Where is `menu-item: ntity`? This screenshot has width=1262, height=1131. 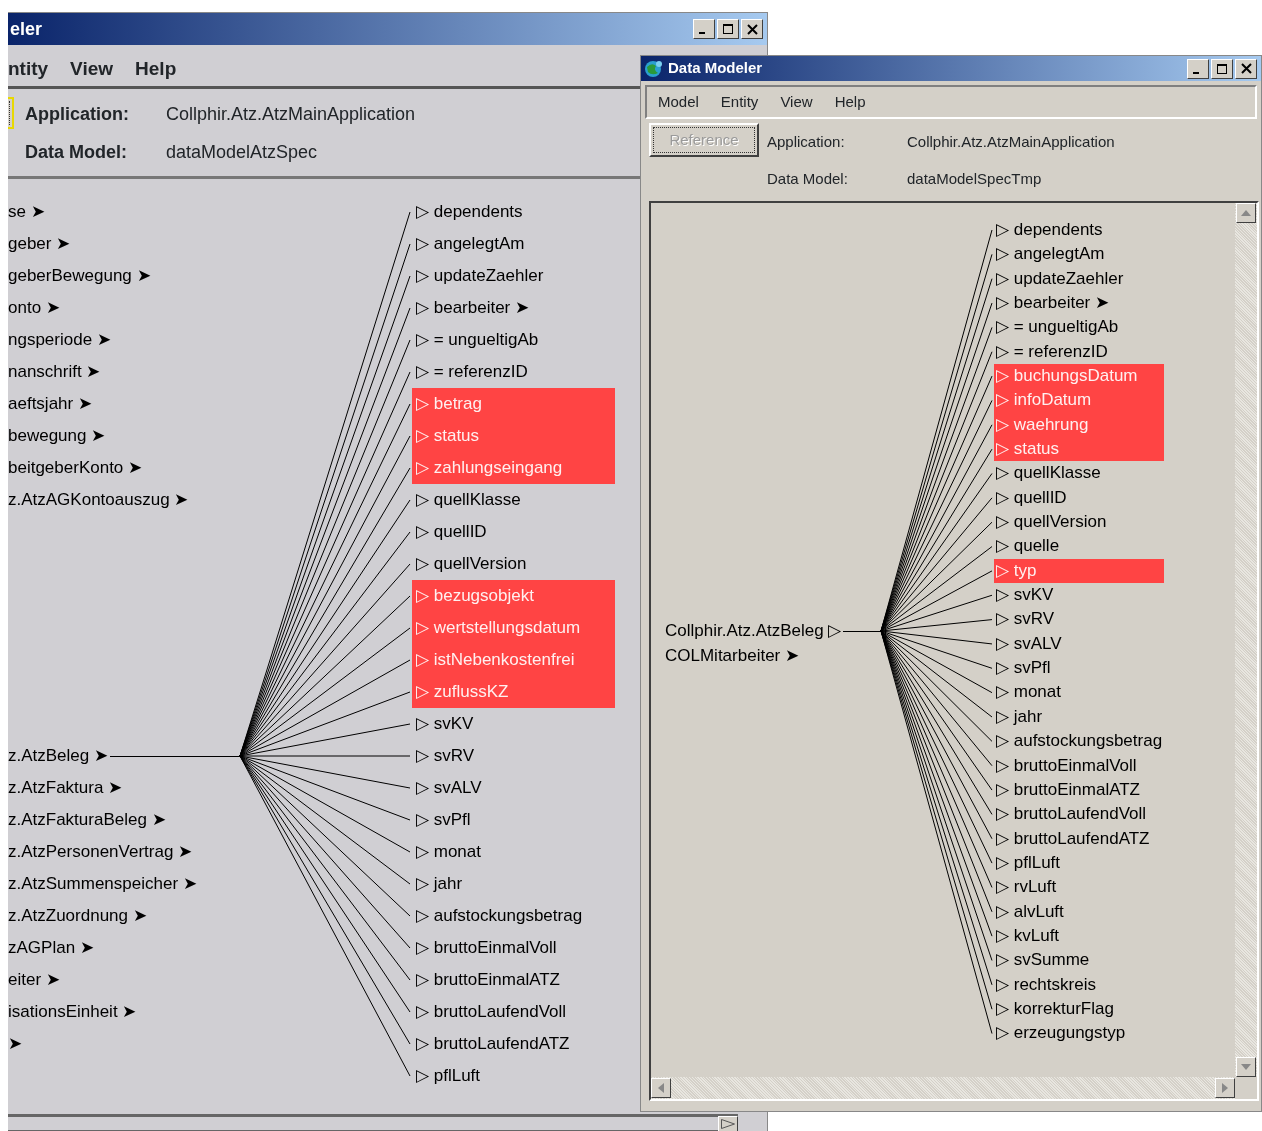
menu-item: ntity is located at coordinates (34, 69).